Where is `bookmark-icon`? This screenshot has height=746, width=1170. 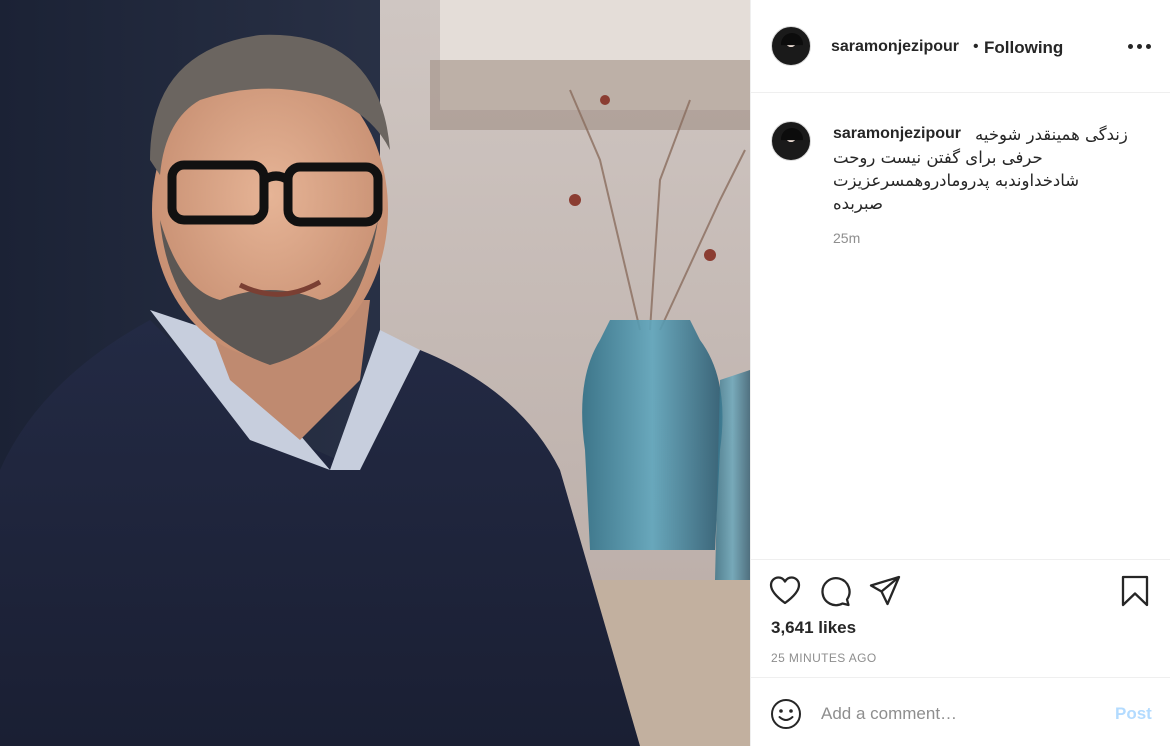
bookmark-icon is located at coordinates (1135, 591).